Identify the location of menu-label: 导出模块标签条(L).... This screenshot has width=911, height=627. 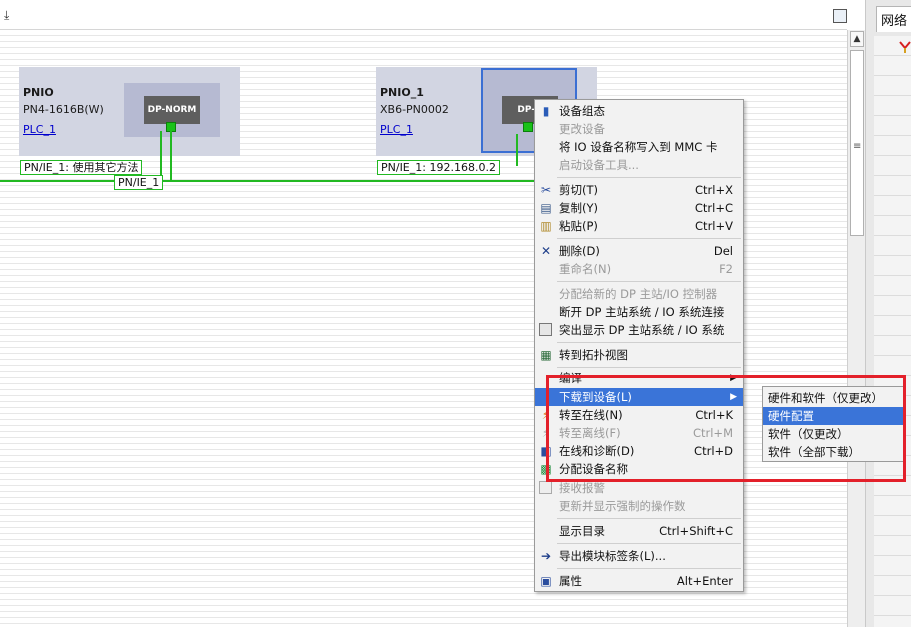
(612, 556).